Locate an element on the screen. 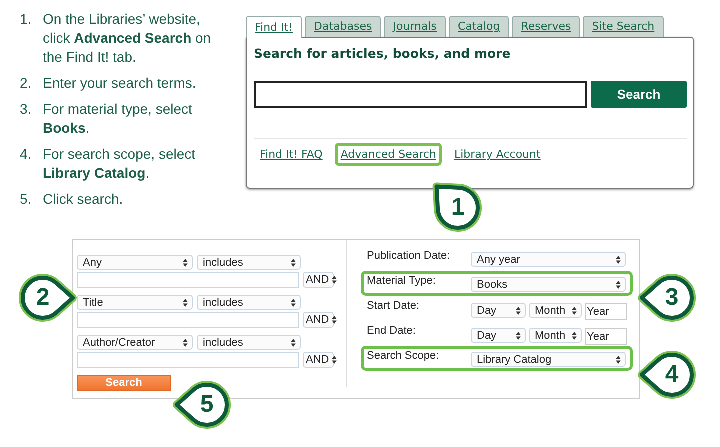  step-number: 5. is located at coordinates (26, 199).